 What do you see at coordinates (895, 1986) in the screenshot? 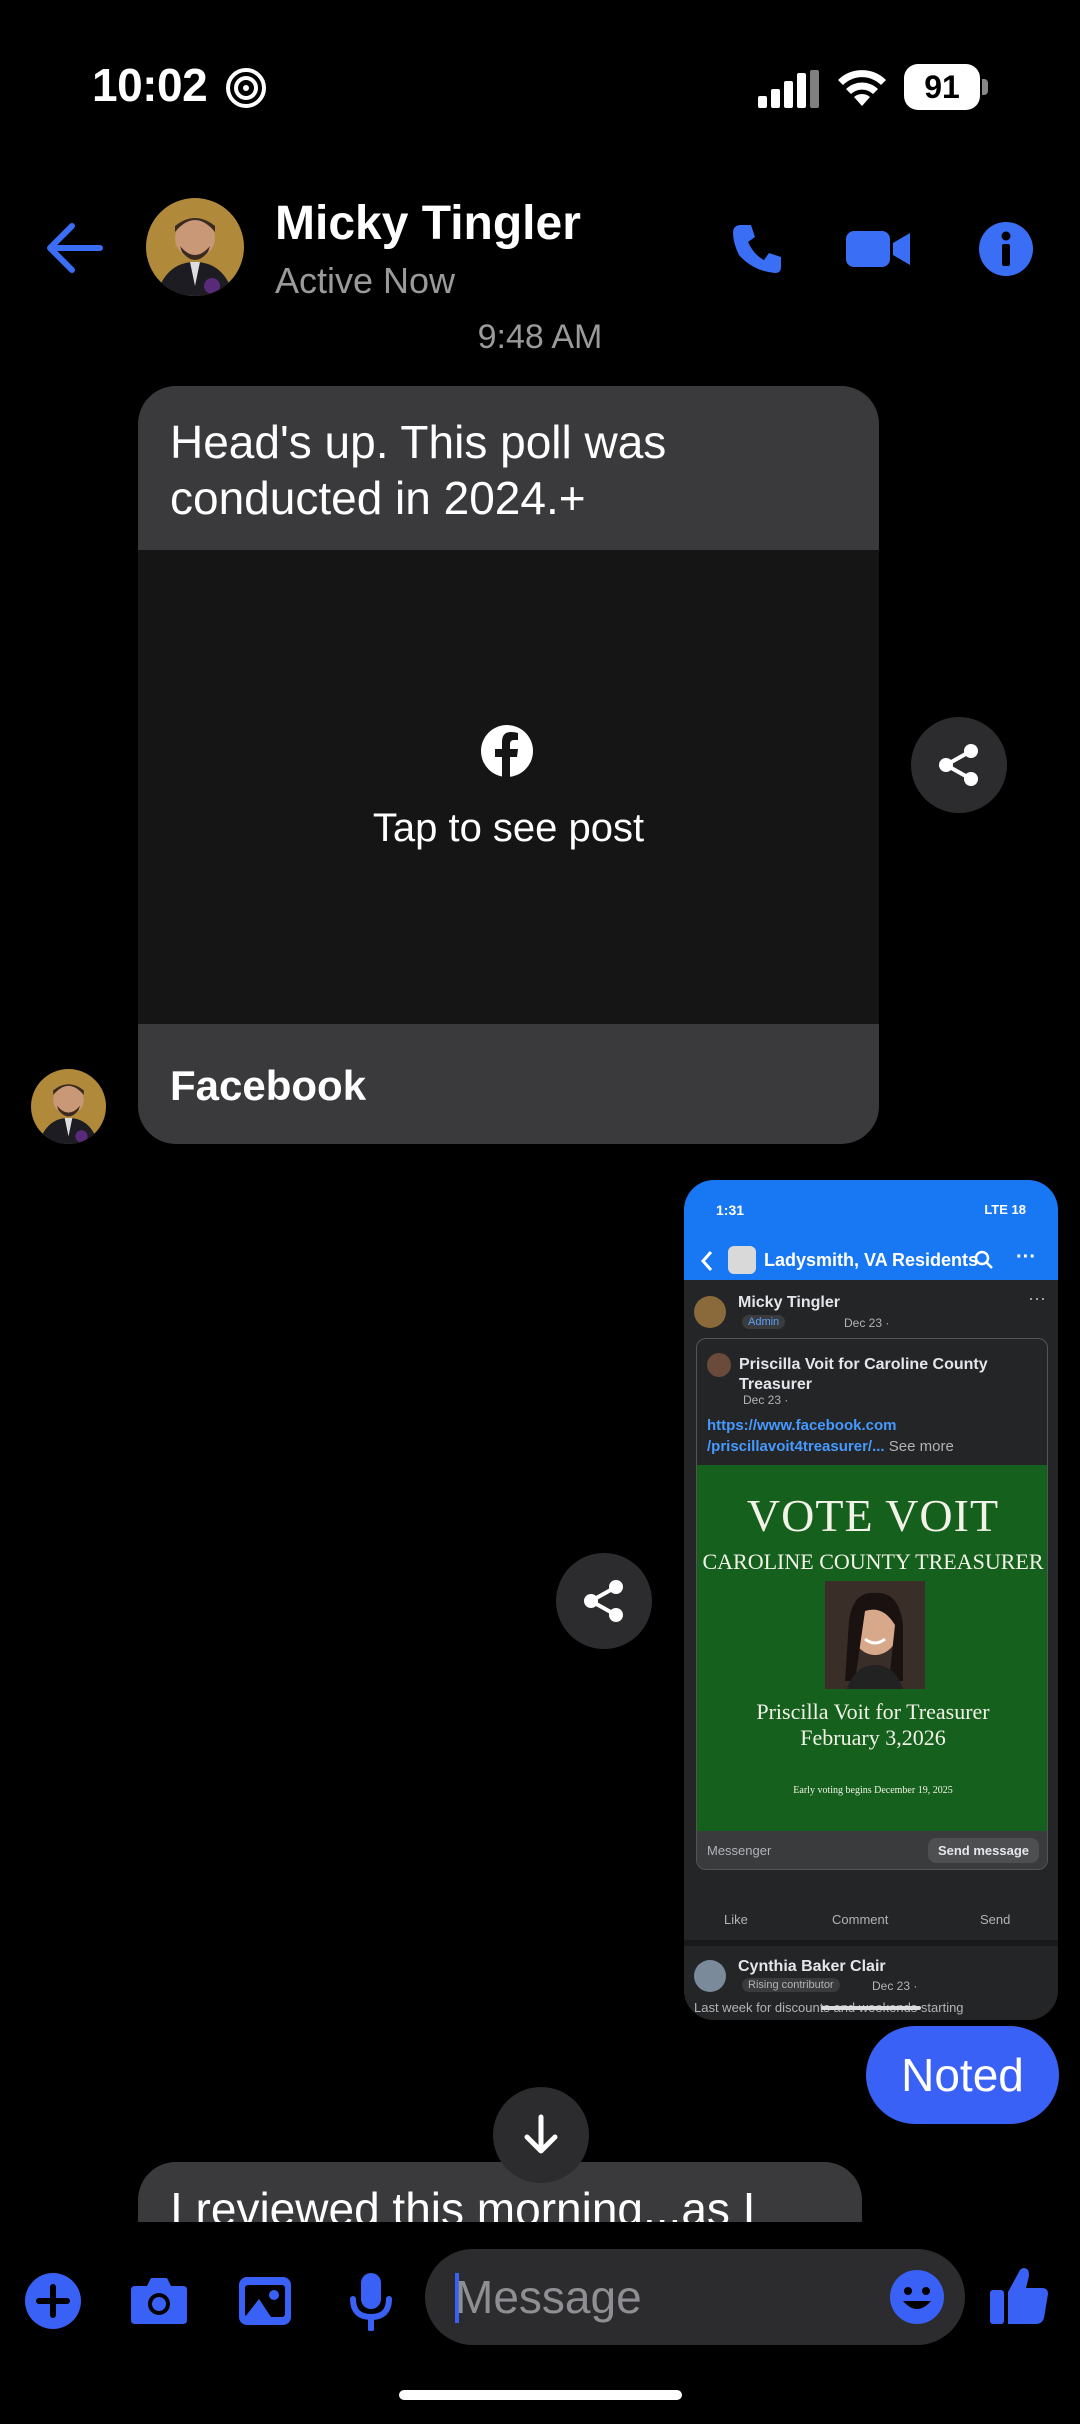
I see `shot-commenter-date: Dec 23 ·` at bounding box center [895, 1986].